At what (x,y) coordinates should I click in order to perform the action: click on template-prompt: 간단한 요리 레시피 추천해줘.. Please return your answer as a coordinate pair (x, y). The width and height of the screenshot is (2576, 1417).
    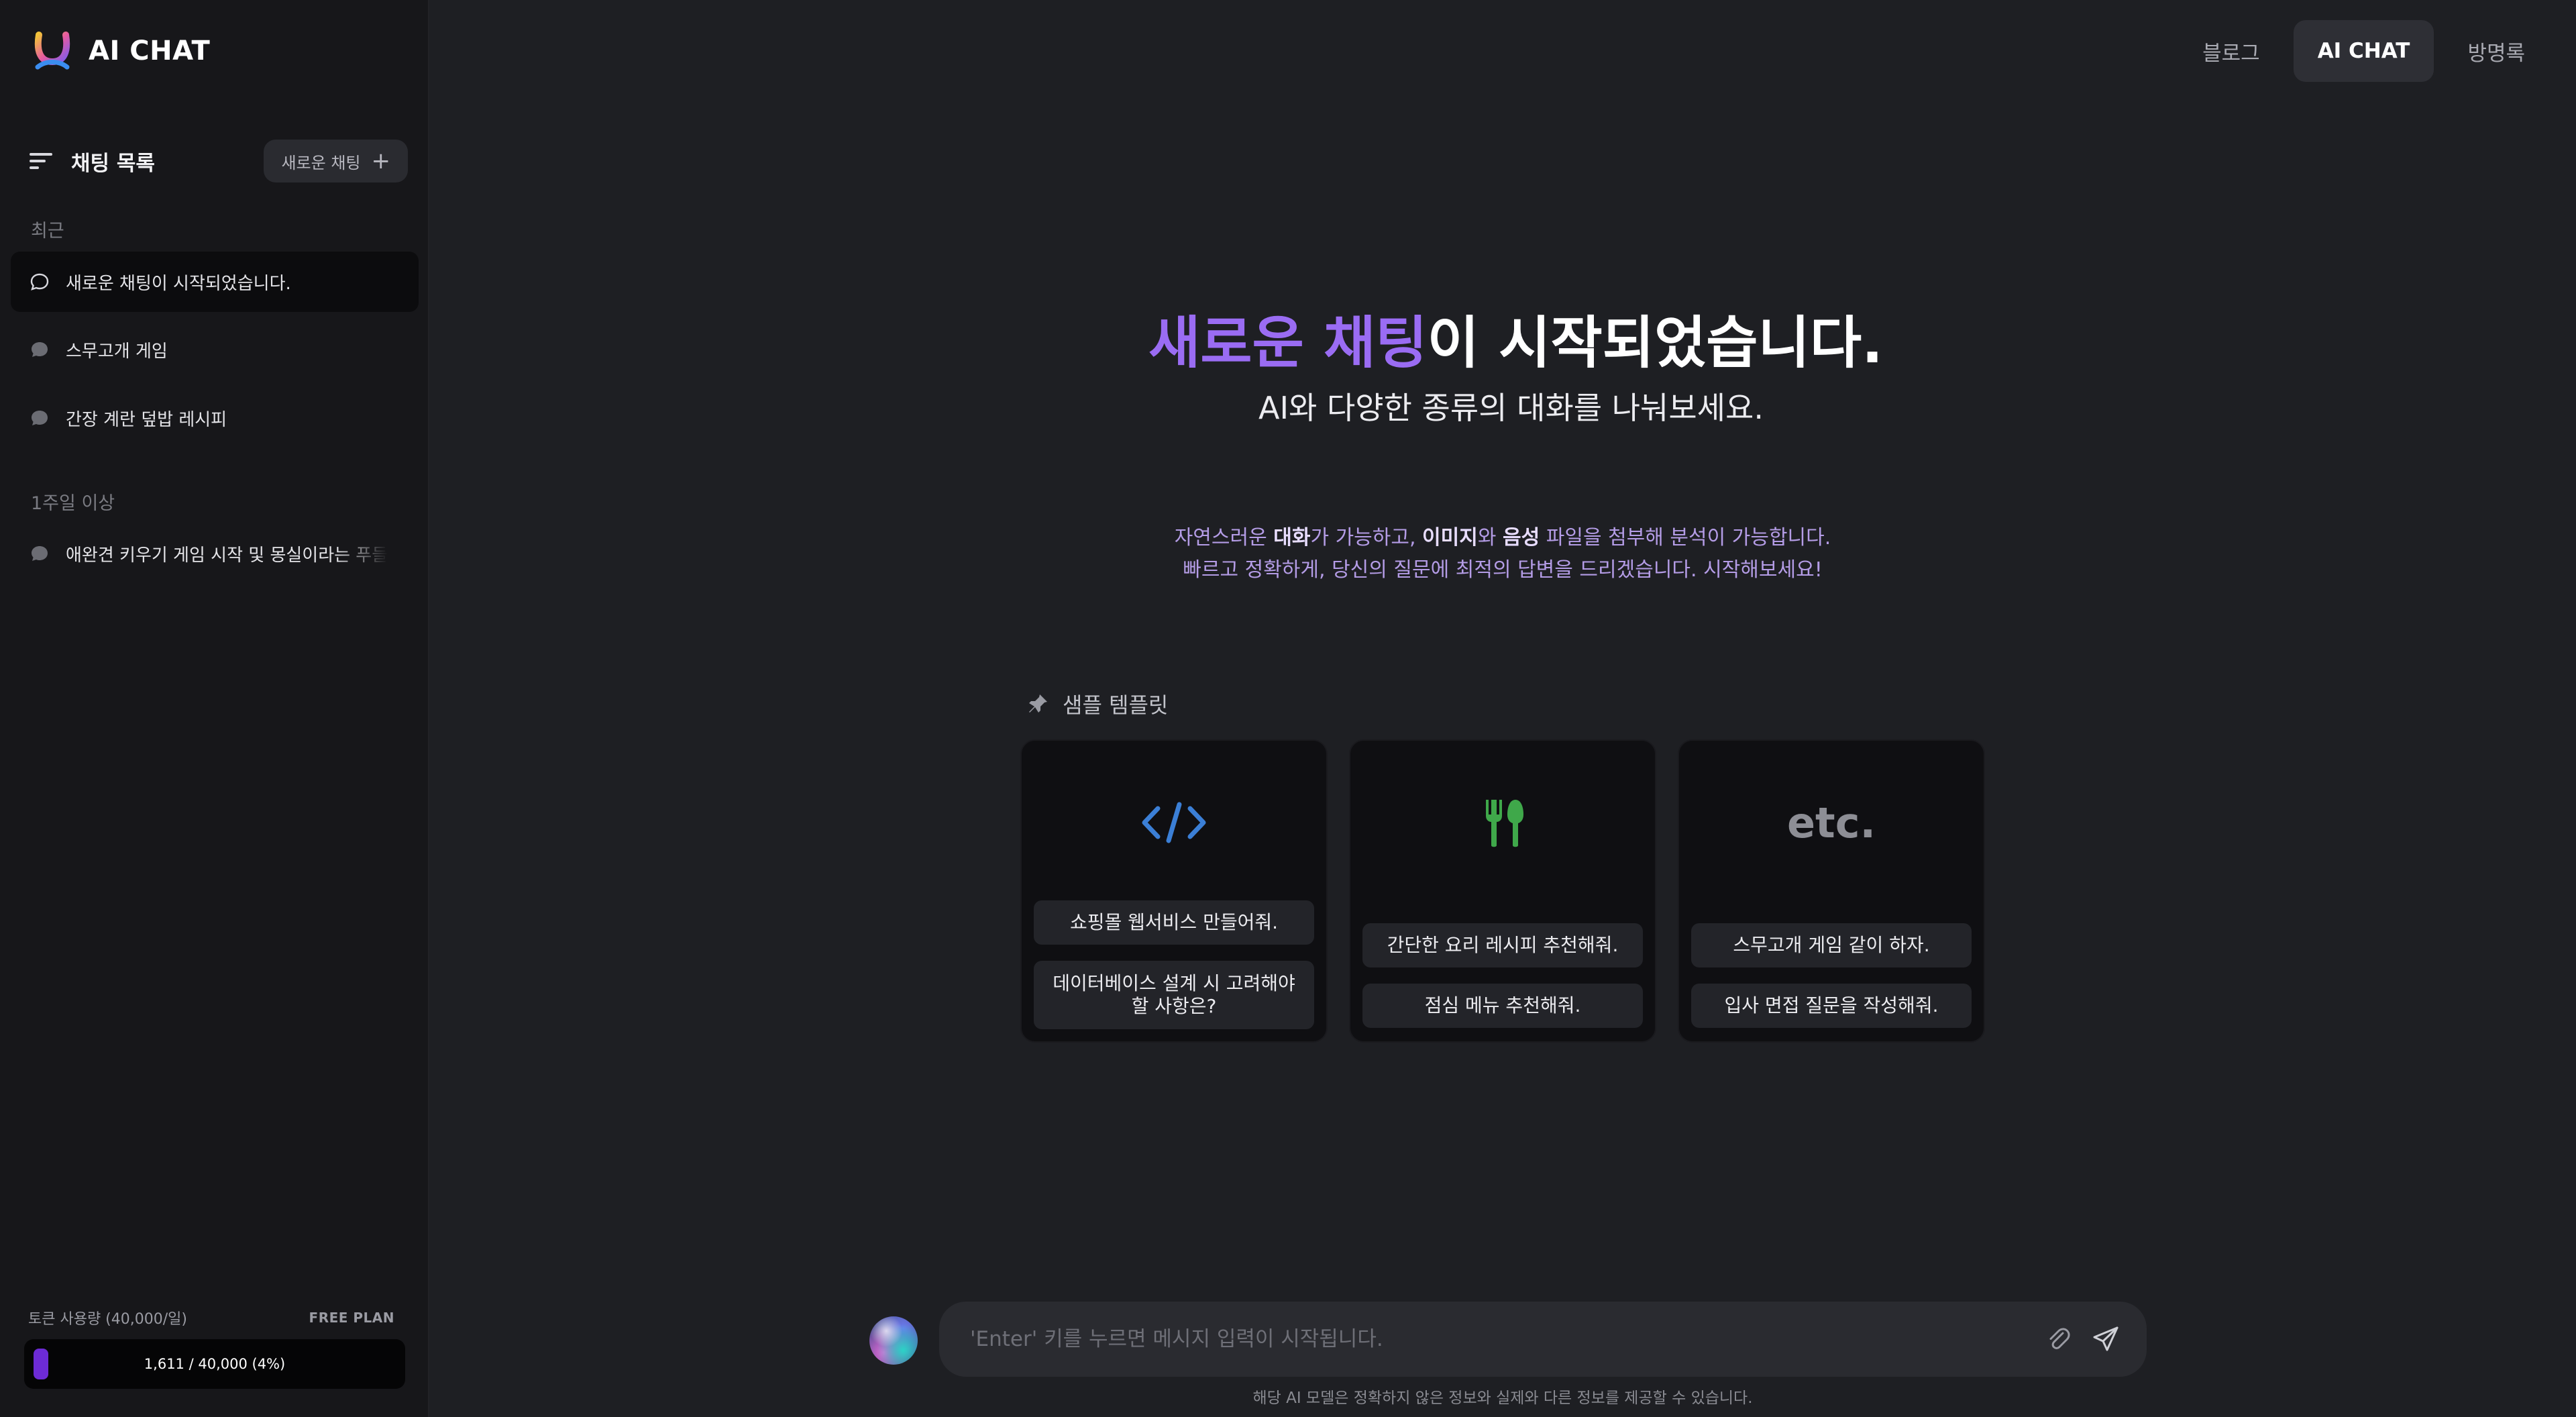
    Looking at the image, I should click on (1502, 945).